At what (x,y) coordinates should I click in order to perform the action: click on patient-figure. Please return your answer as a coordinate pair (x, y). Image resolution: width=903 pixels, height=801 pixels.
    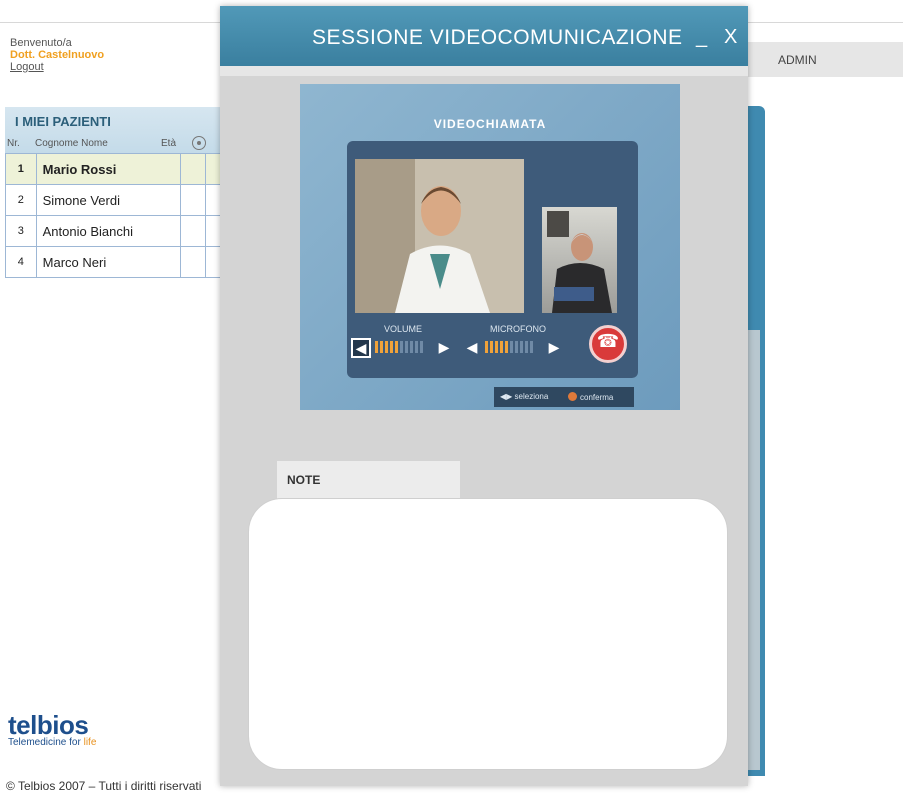
    Looking at the image, I should click on (579, 262).